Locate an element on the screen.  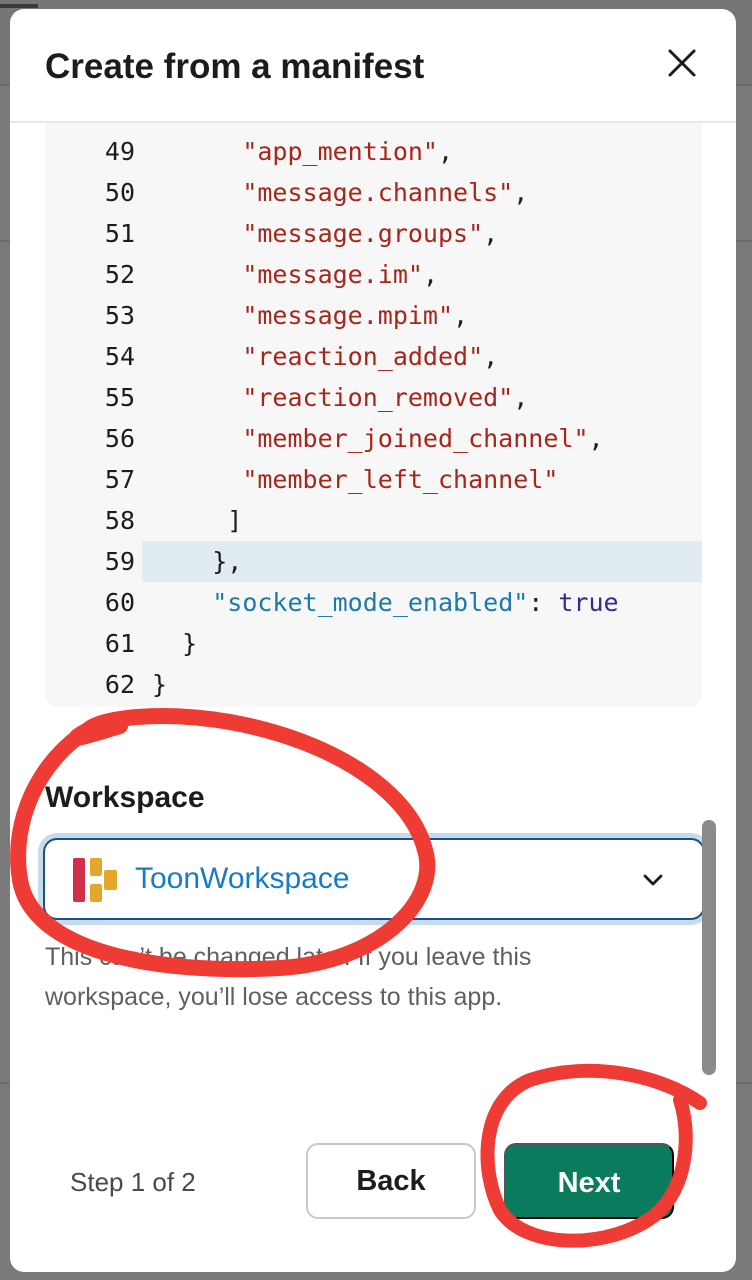
code-line: 60 "socket_mode_enabled": true is located at coordinates (373, 602).